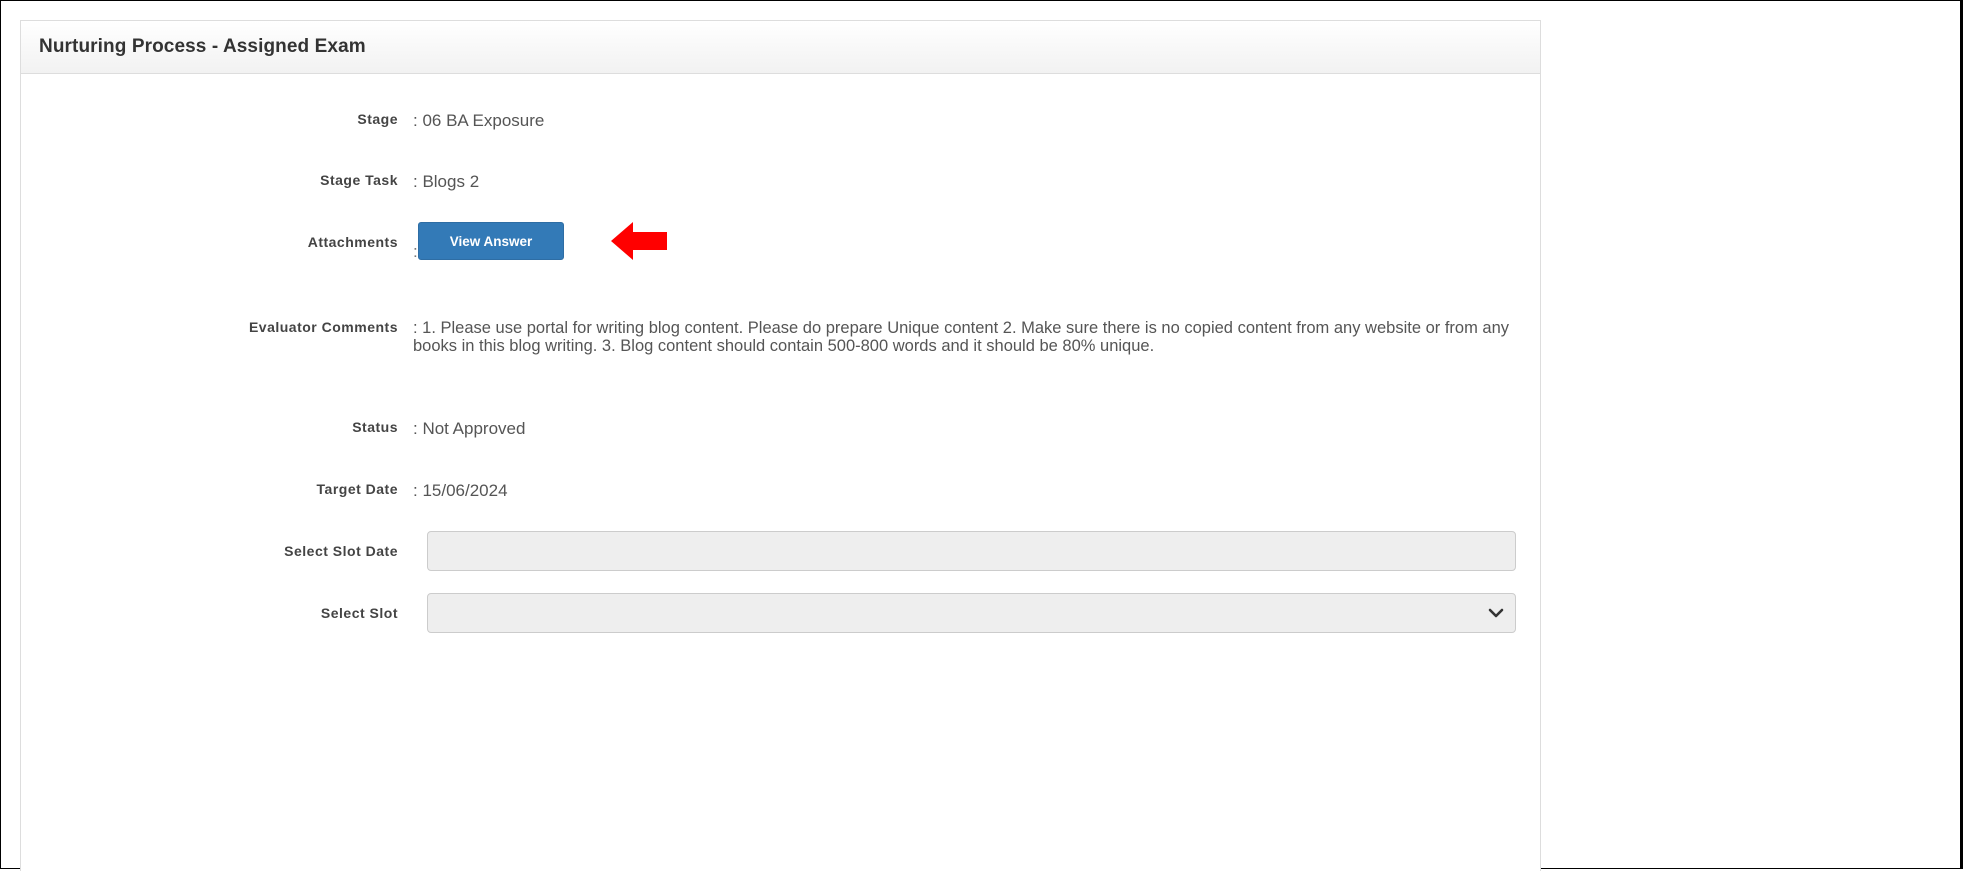  What do you see at coordinates (359, 180) in the screenshot?
I see `stage-task-label: Stage Task` at bounding box center [359, 180].